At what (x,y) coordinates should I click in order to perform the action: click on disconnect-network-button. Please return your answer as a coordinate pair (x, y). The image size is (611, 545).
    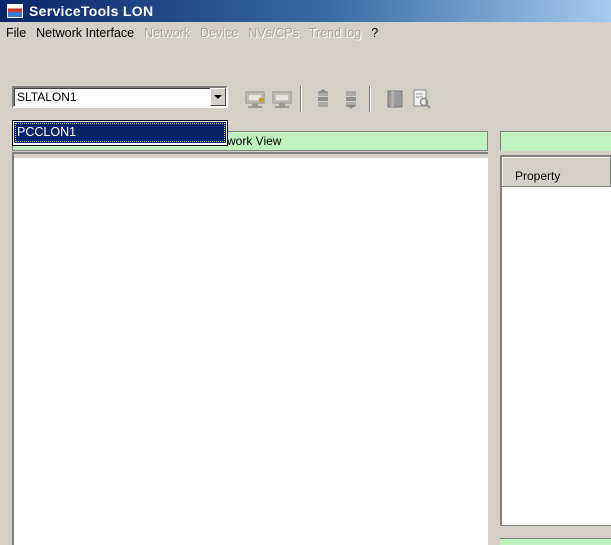
    Looking at the image, I should click on (283, 98).